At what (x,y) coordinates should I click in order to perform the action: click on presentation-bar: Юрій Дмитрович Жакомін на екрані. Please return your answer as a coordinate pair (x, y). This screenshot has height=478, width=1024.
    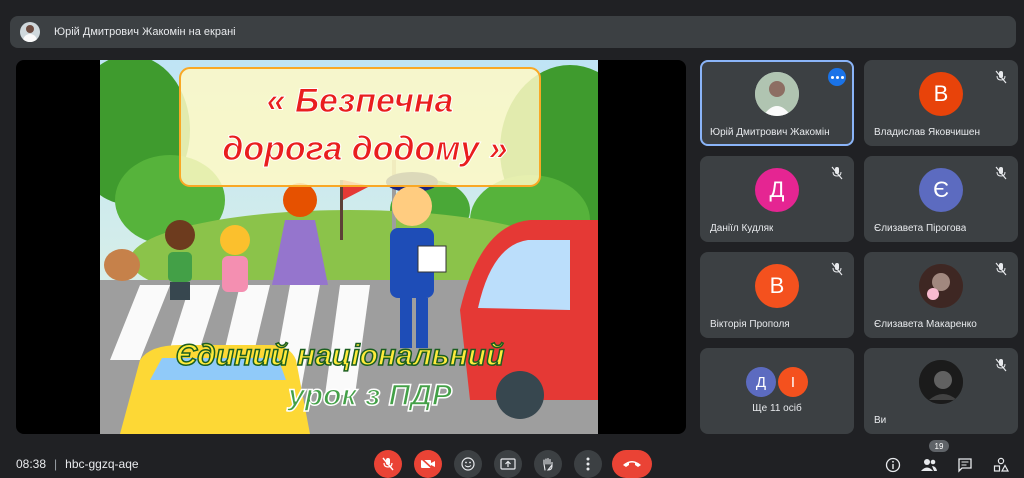
    Looking at the image, I should click on (513, 32).